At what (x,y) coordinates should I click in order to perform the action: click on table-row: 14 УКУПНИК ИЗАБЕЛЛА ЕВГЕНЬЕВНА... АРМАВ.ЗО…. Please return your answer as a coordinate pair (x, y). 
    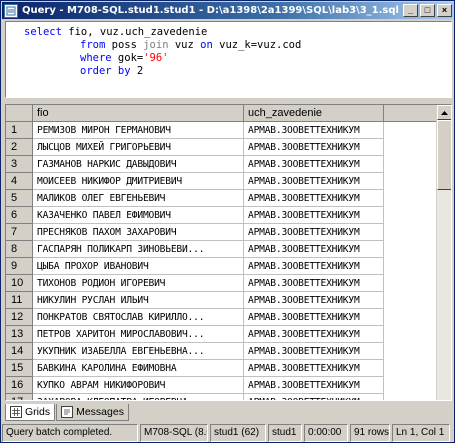
    Looking at the image, I should click on (221, 351).